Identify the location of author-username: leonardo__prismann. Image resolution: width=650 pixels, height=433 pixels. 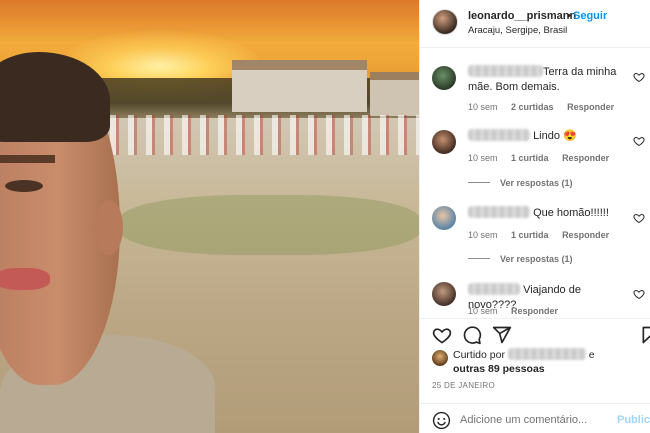
(522, 16).